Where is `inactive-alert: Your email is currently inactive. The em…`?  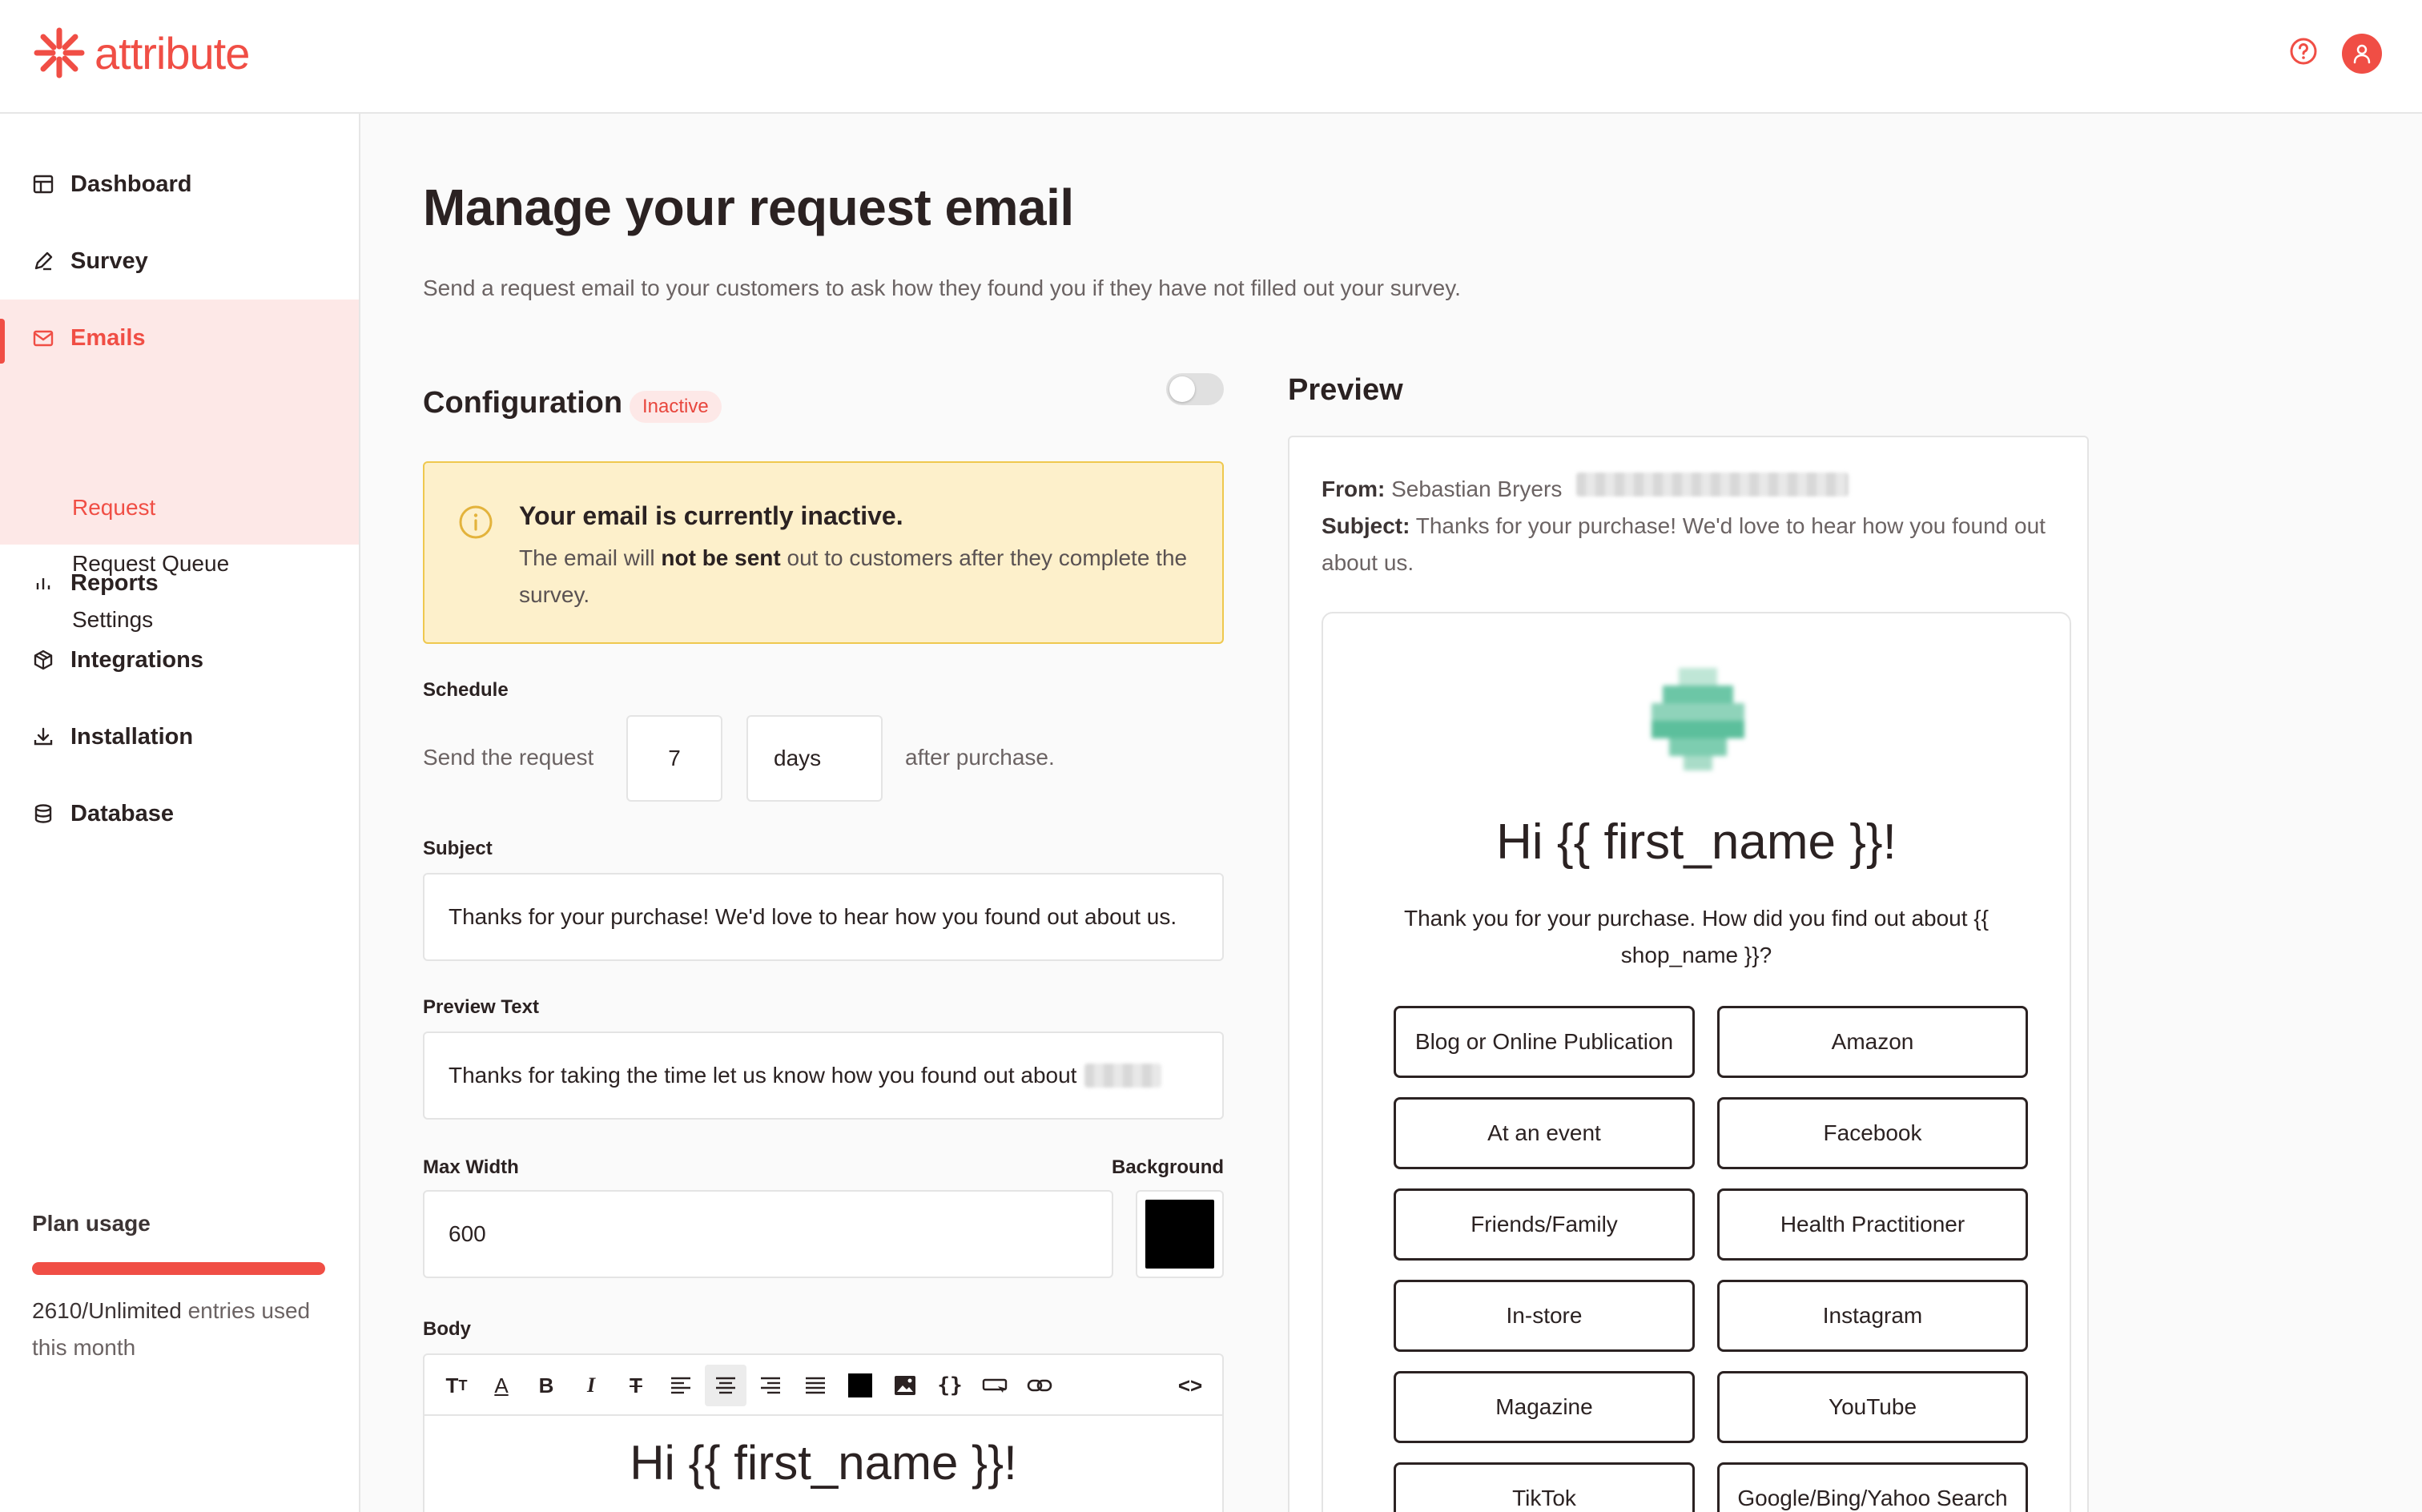 inactive-alert: Your email is currently inactive. The em… is located at coordinates (824, 552).